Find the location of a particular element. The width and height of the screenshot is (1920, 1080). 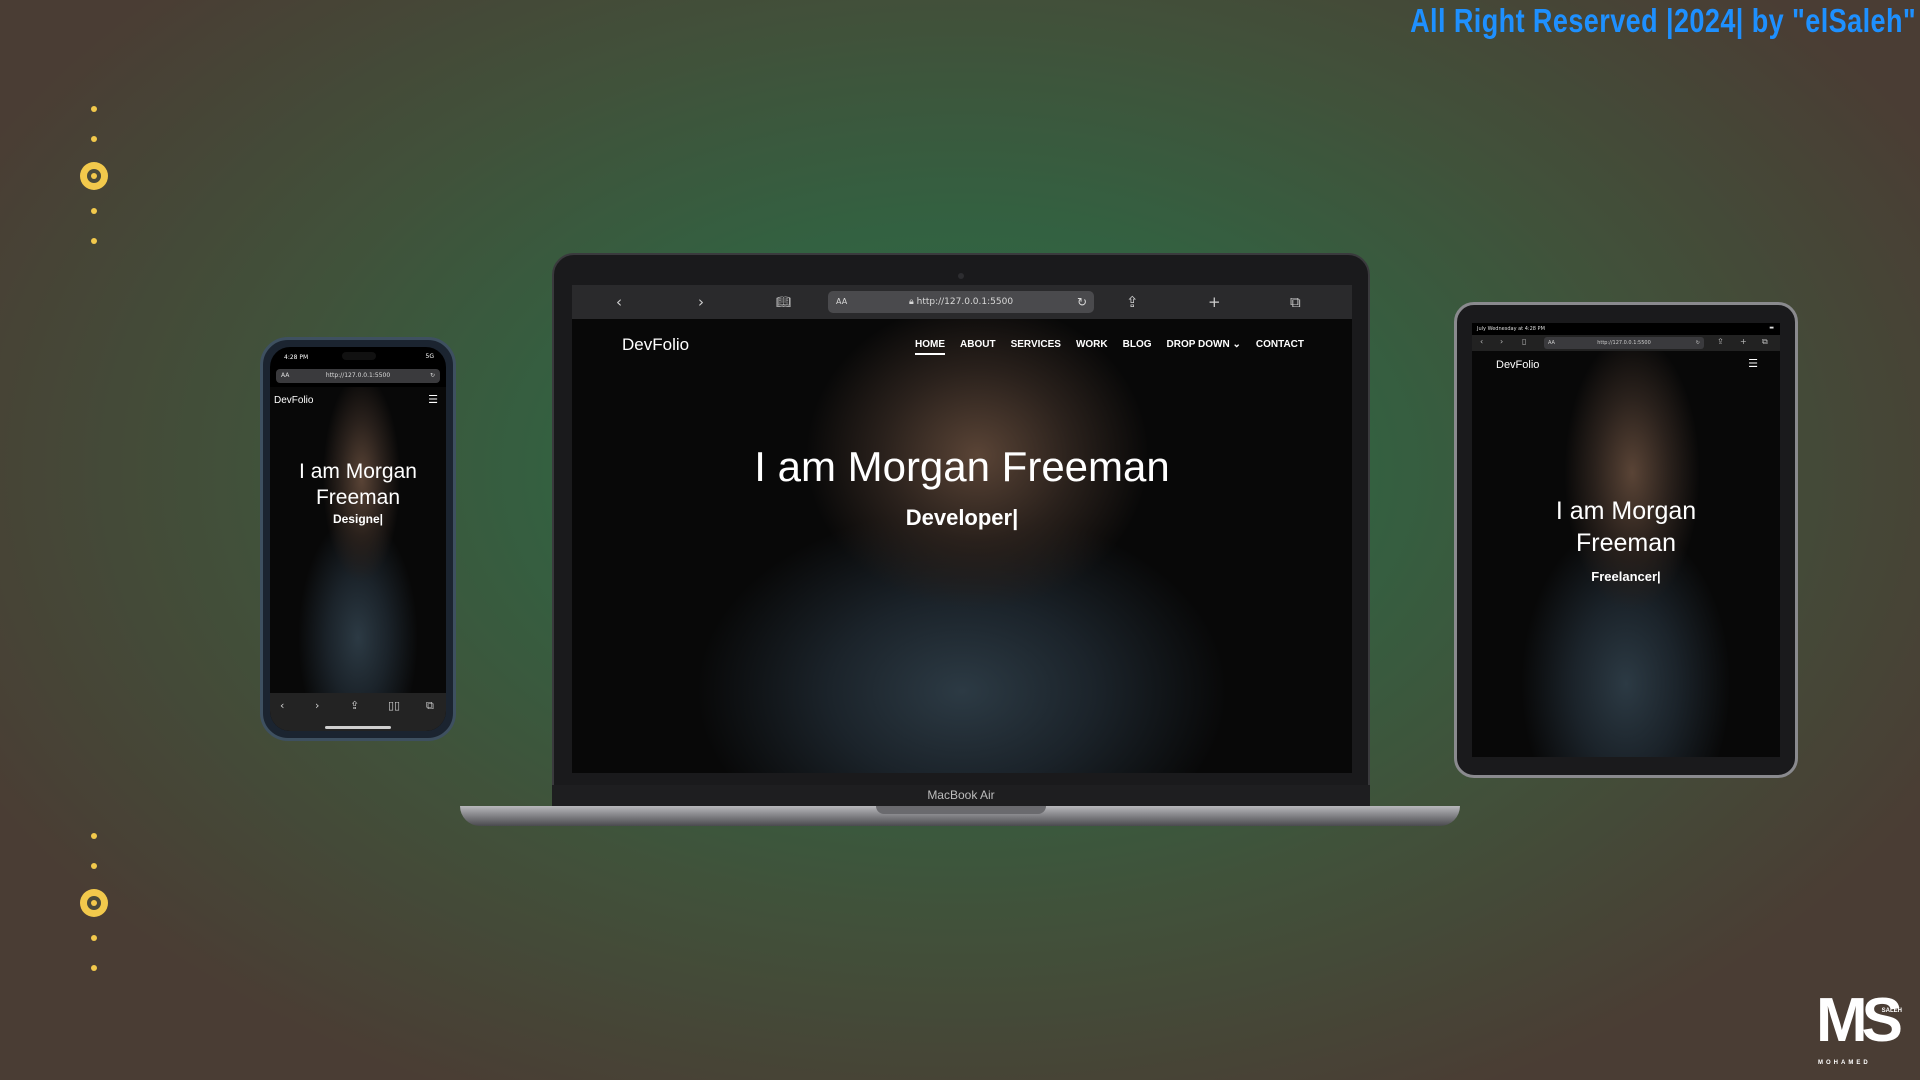

battery-icon: ▬ is located at coordinates (1771, 328).